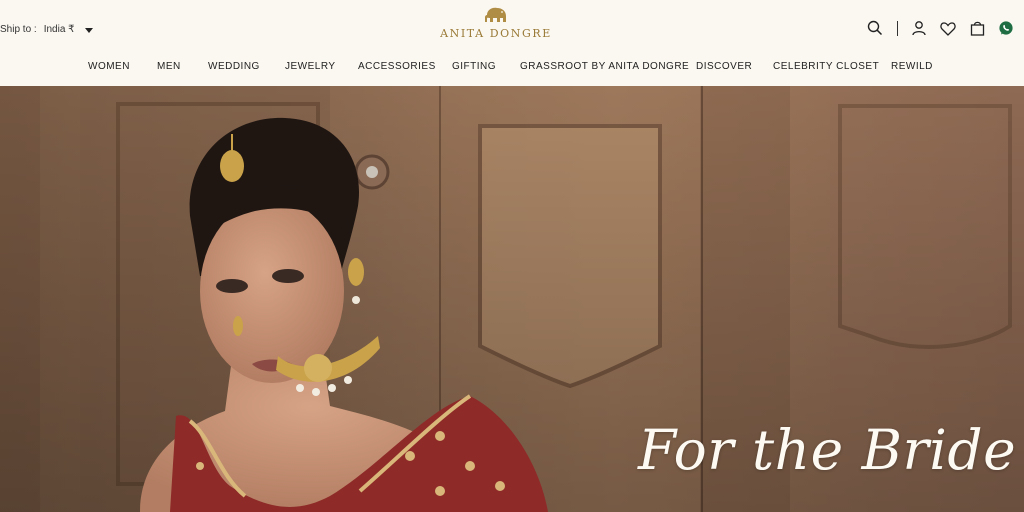  Describe the element at coordinates (88, 30) in the screenshot. I see `chevron-down-icon` at that location.